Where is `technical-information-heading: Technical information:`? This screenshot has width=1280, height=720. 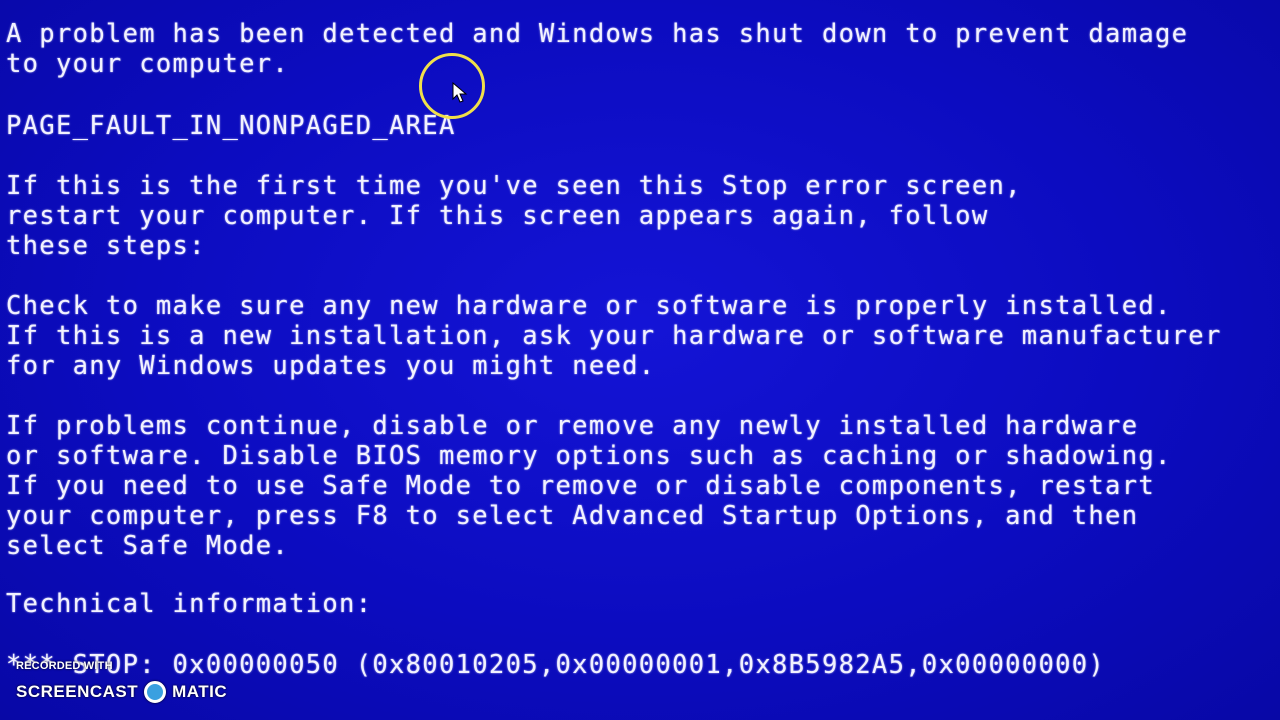
technical-information-heading: Technical information: is located at coordinates (189, 604).